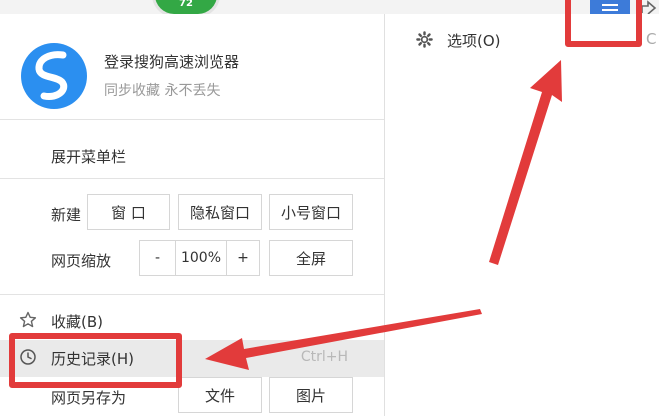 The width and height of the screenshot is (659, 416). What do you see at coordinates (424, 39) in the screenshot?
I see `gear-icon` at bounding box center [424, 39].